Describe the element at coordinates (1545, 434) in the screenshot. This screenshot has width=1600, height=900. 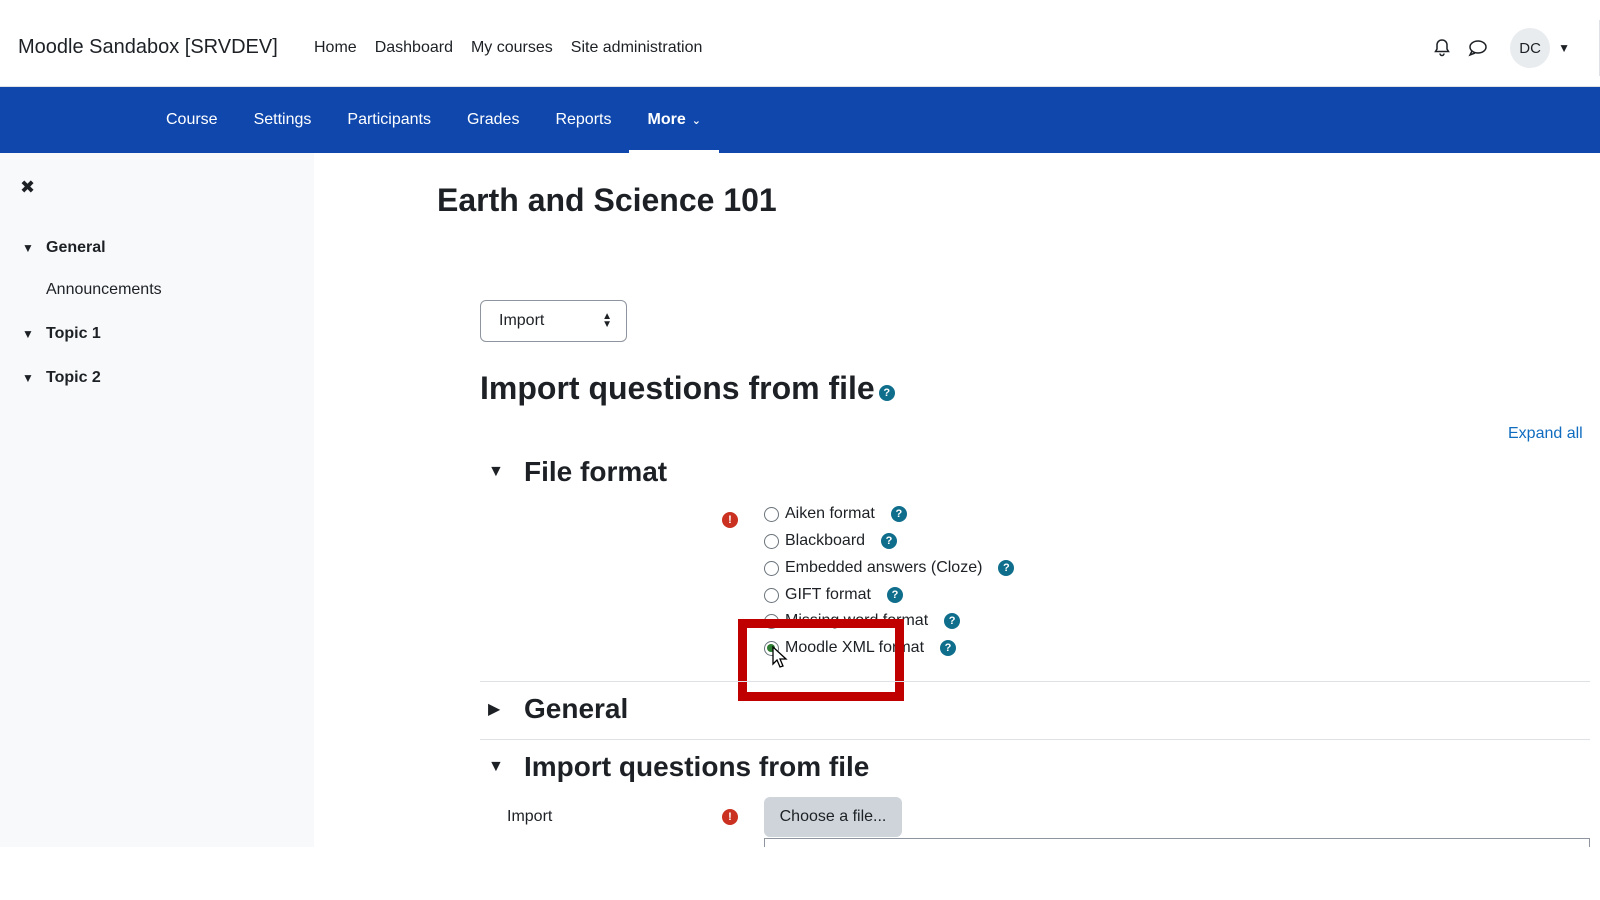
I see `expand-all-link: Expand all` at that location.